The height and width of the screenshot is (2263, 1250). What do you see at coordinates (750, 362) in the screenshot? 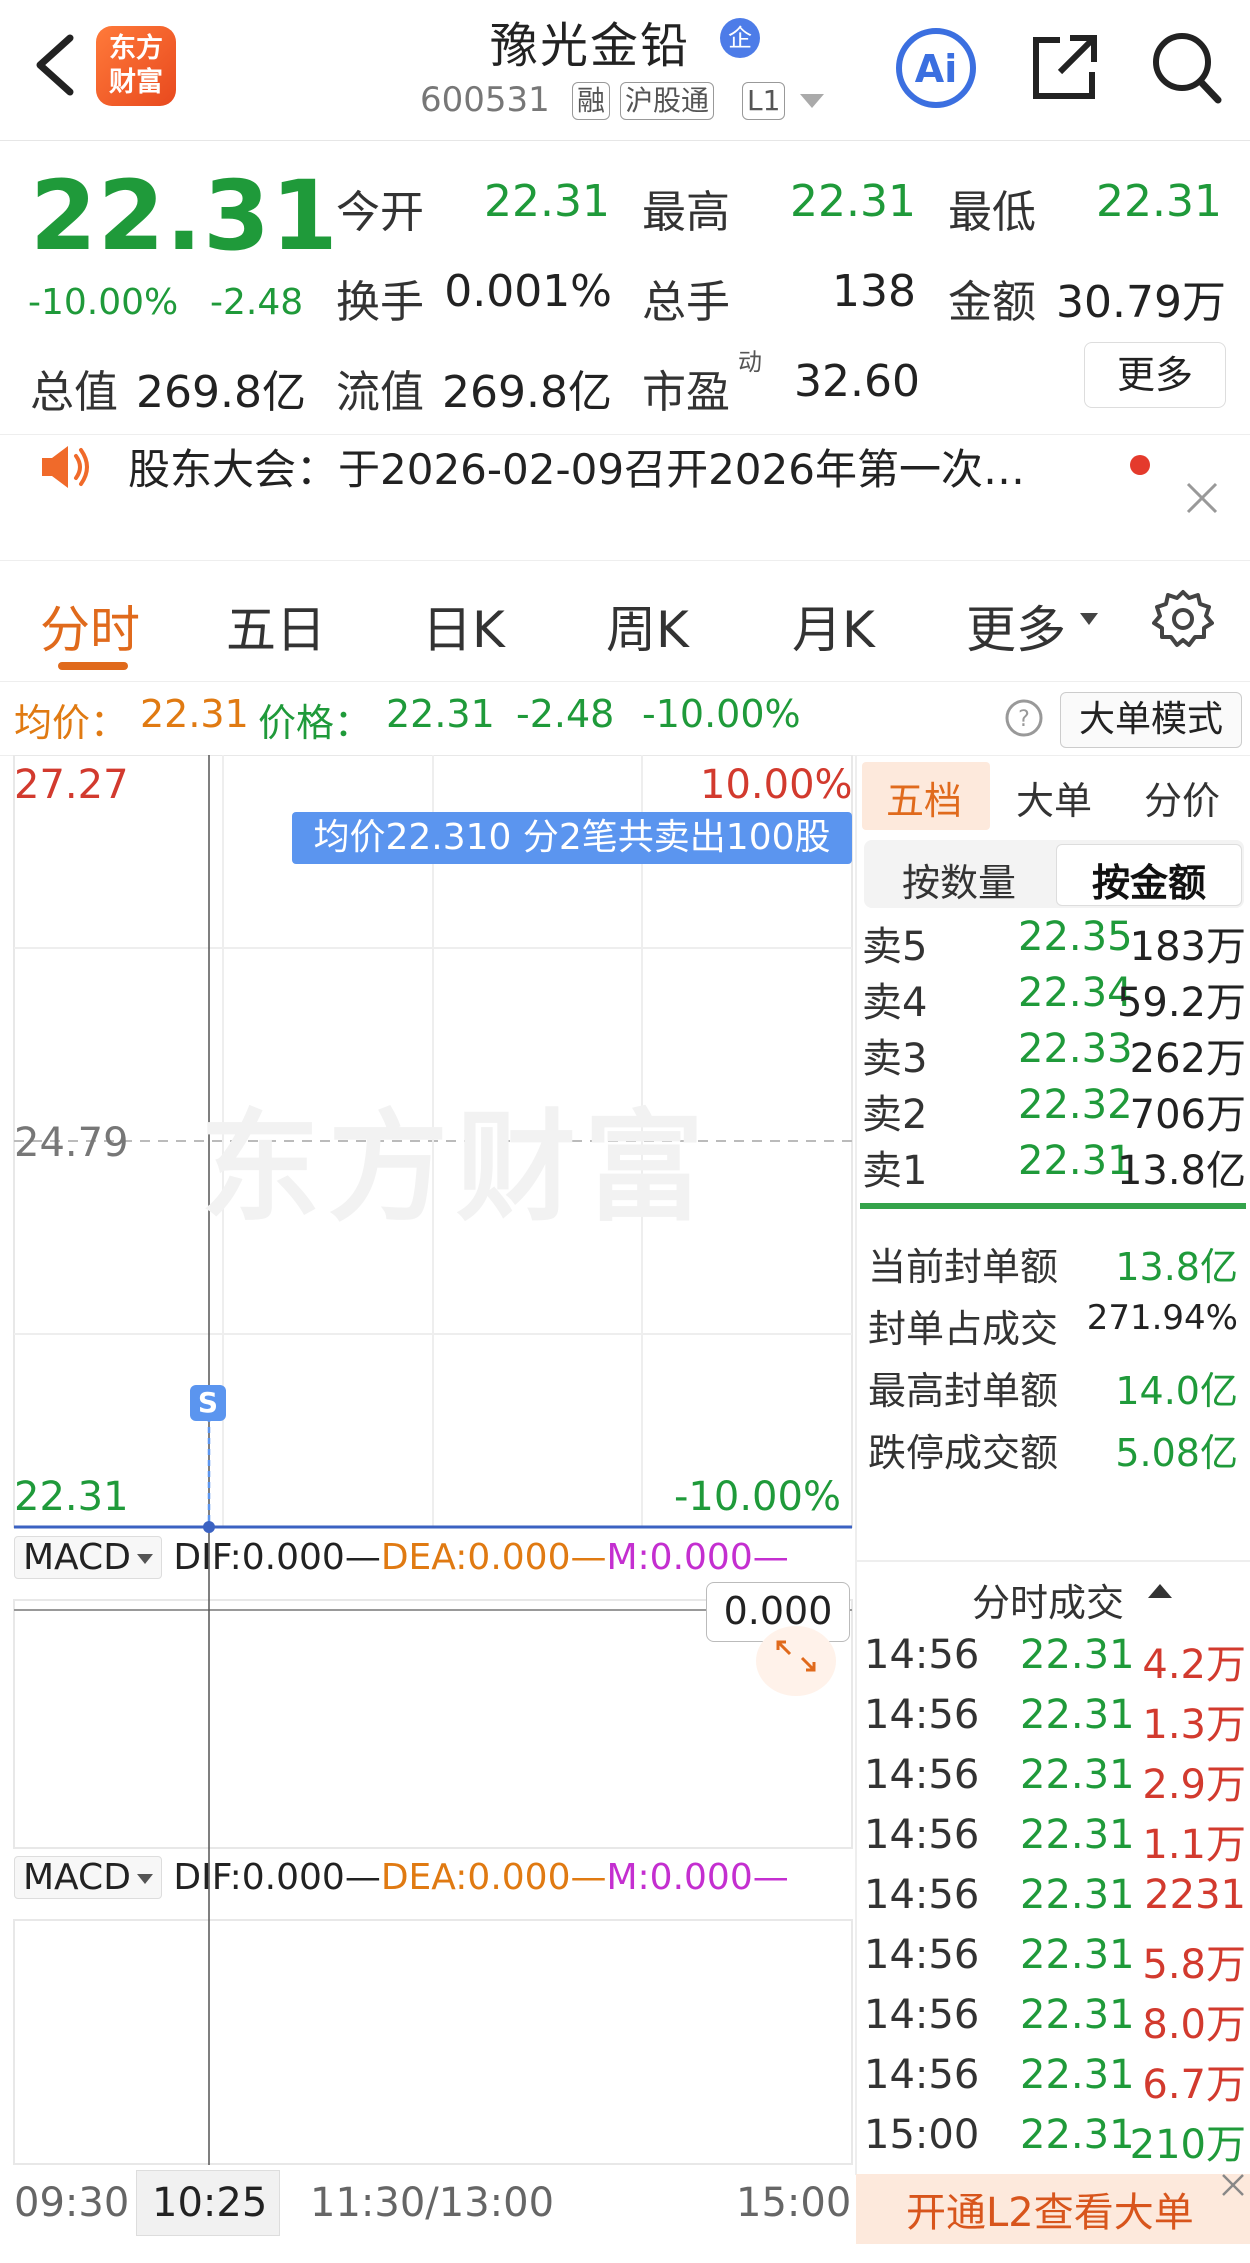
I see `pe-superscript: 动` at bounding box center [750, 362].